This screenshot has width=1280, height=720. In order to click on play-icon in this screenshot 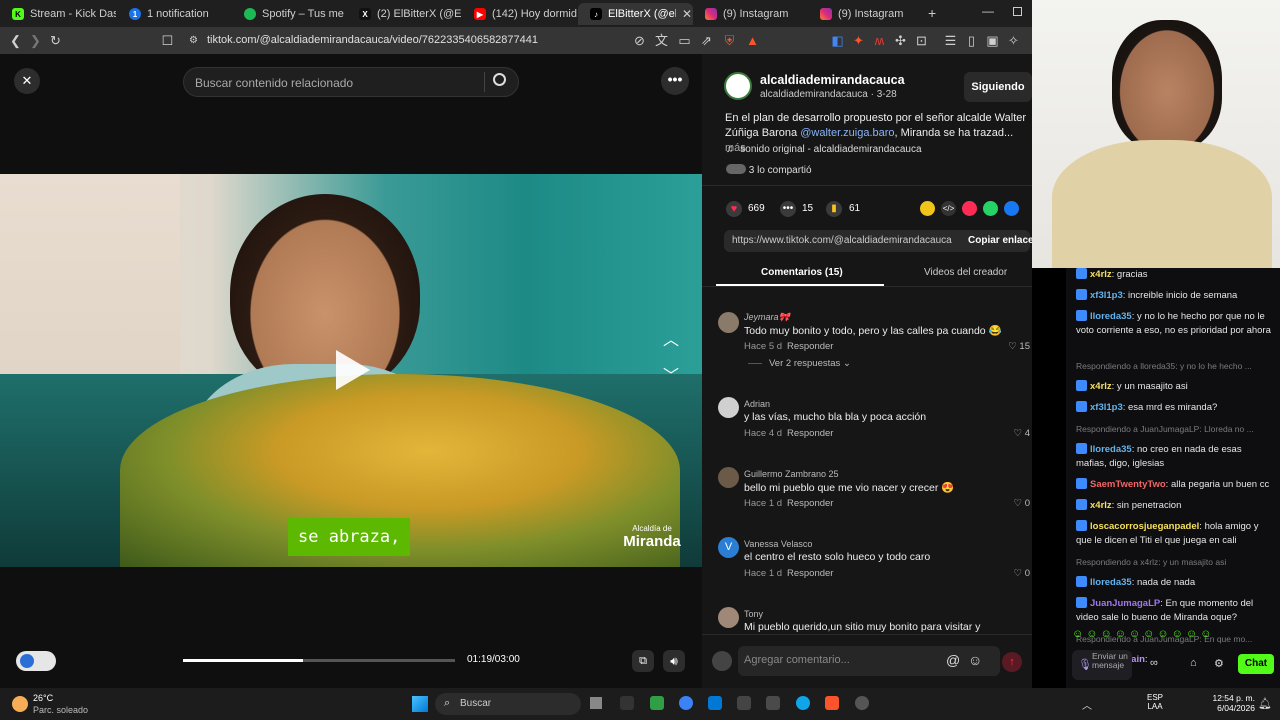, I will do `click(353, 370)`.